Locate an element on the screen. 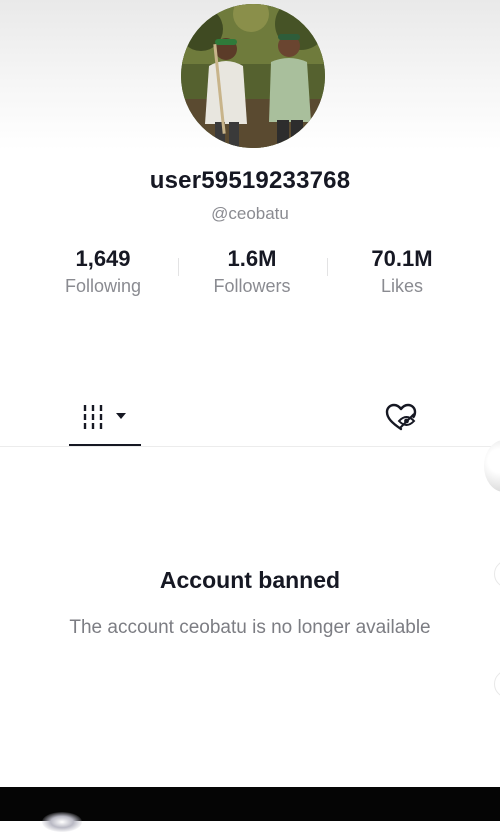 The image size is (500, 832). home-indicator-glow is located at coordinates (62, 822).